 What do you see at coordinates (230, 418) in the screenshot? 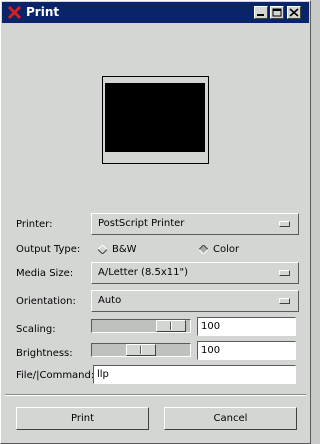
I see `cancel-button: Cancel` at bounding box center [230, 418].